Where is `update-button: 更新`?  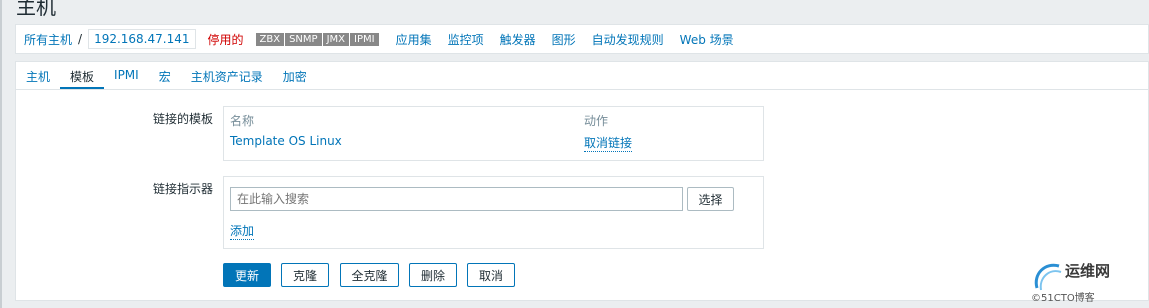
update-button: 更新 is located at coordinates (247, 275).